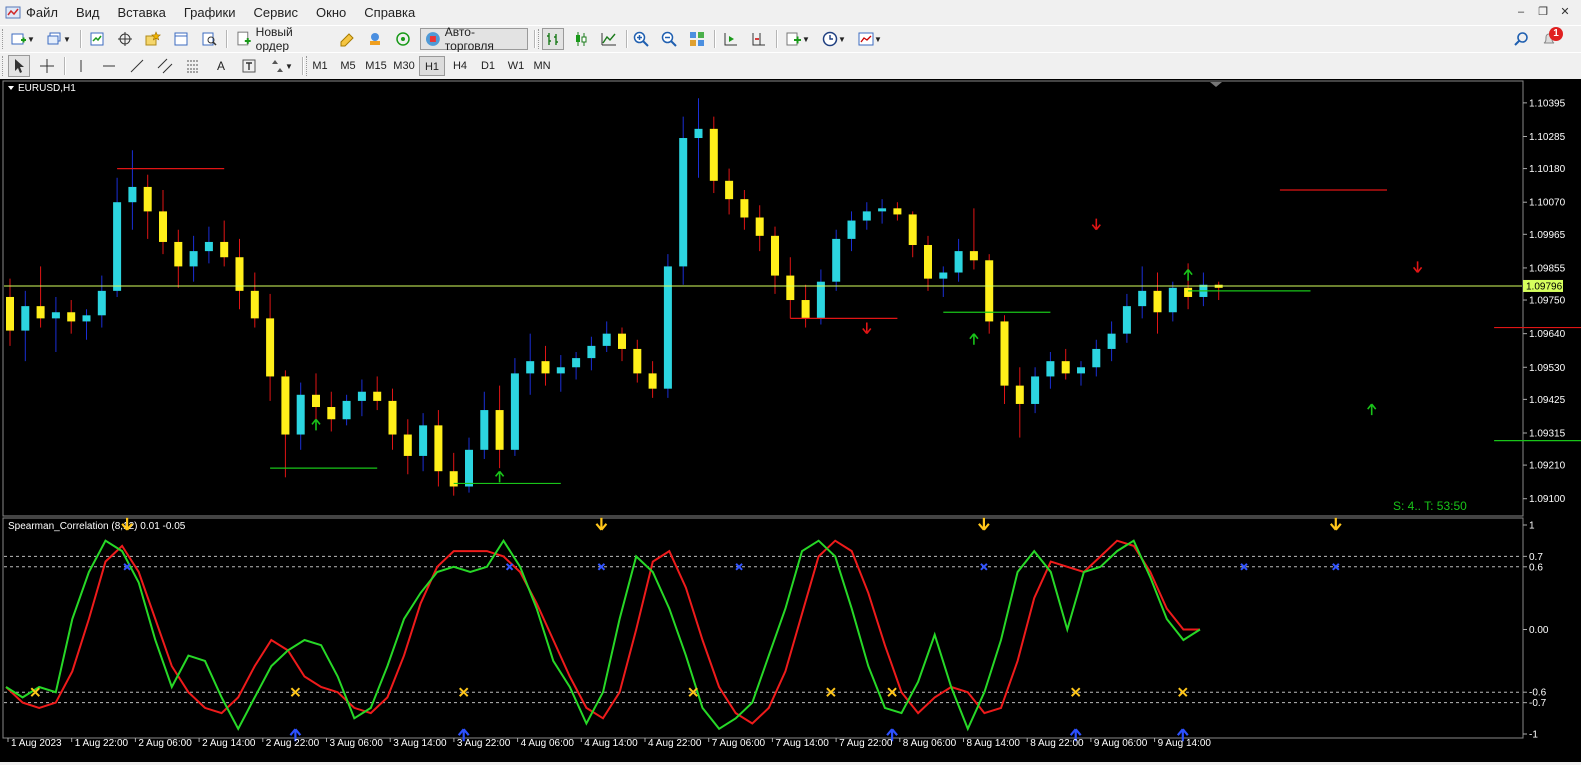 Image resolution: width=1581 pixels, height=765 pixels. Describe the element at coordinates (1539, 630) in the screenshot. I see `indicator-tick-label: 0.00` at that location.